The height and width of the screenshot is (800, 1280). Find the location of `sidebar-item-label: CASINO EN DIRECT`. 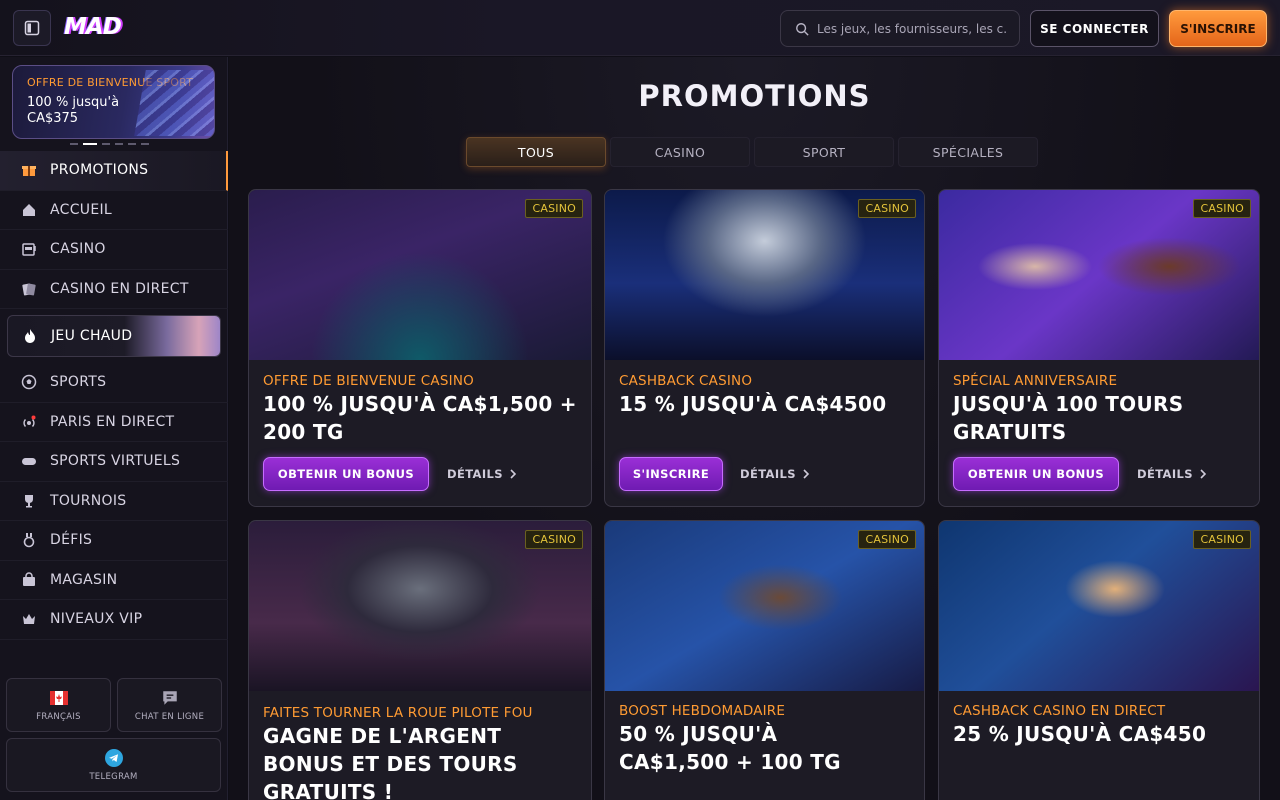

sidebar-item-label: CASINO EN DIRECT is located at coordinates (119, 288).